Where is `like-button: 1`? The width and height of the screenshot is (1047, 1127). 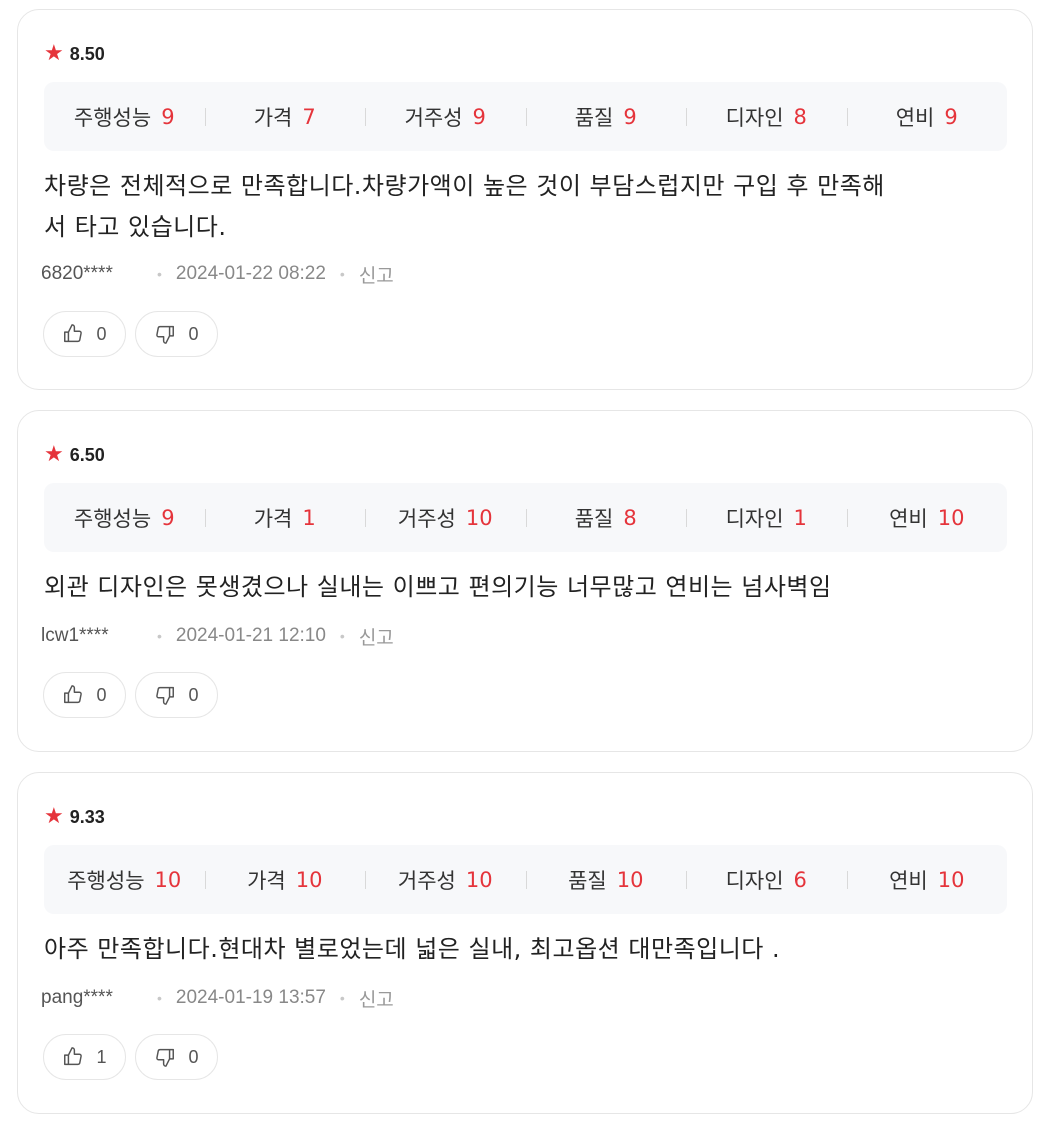 like-button: 1 is located at coordinates (84, 1057).